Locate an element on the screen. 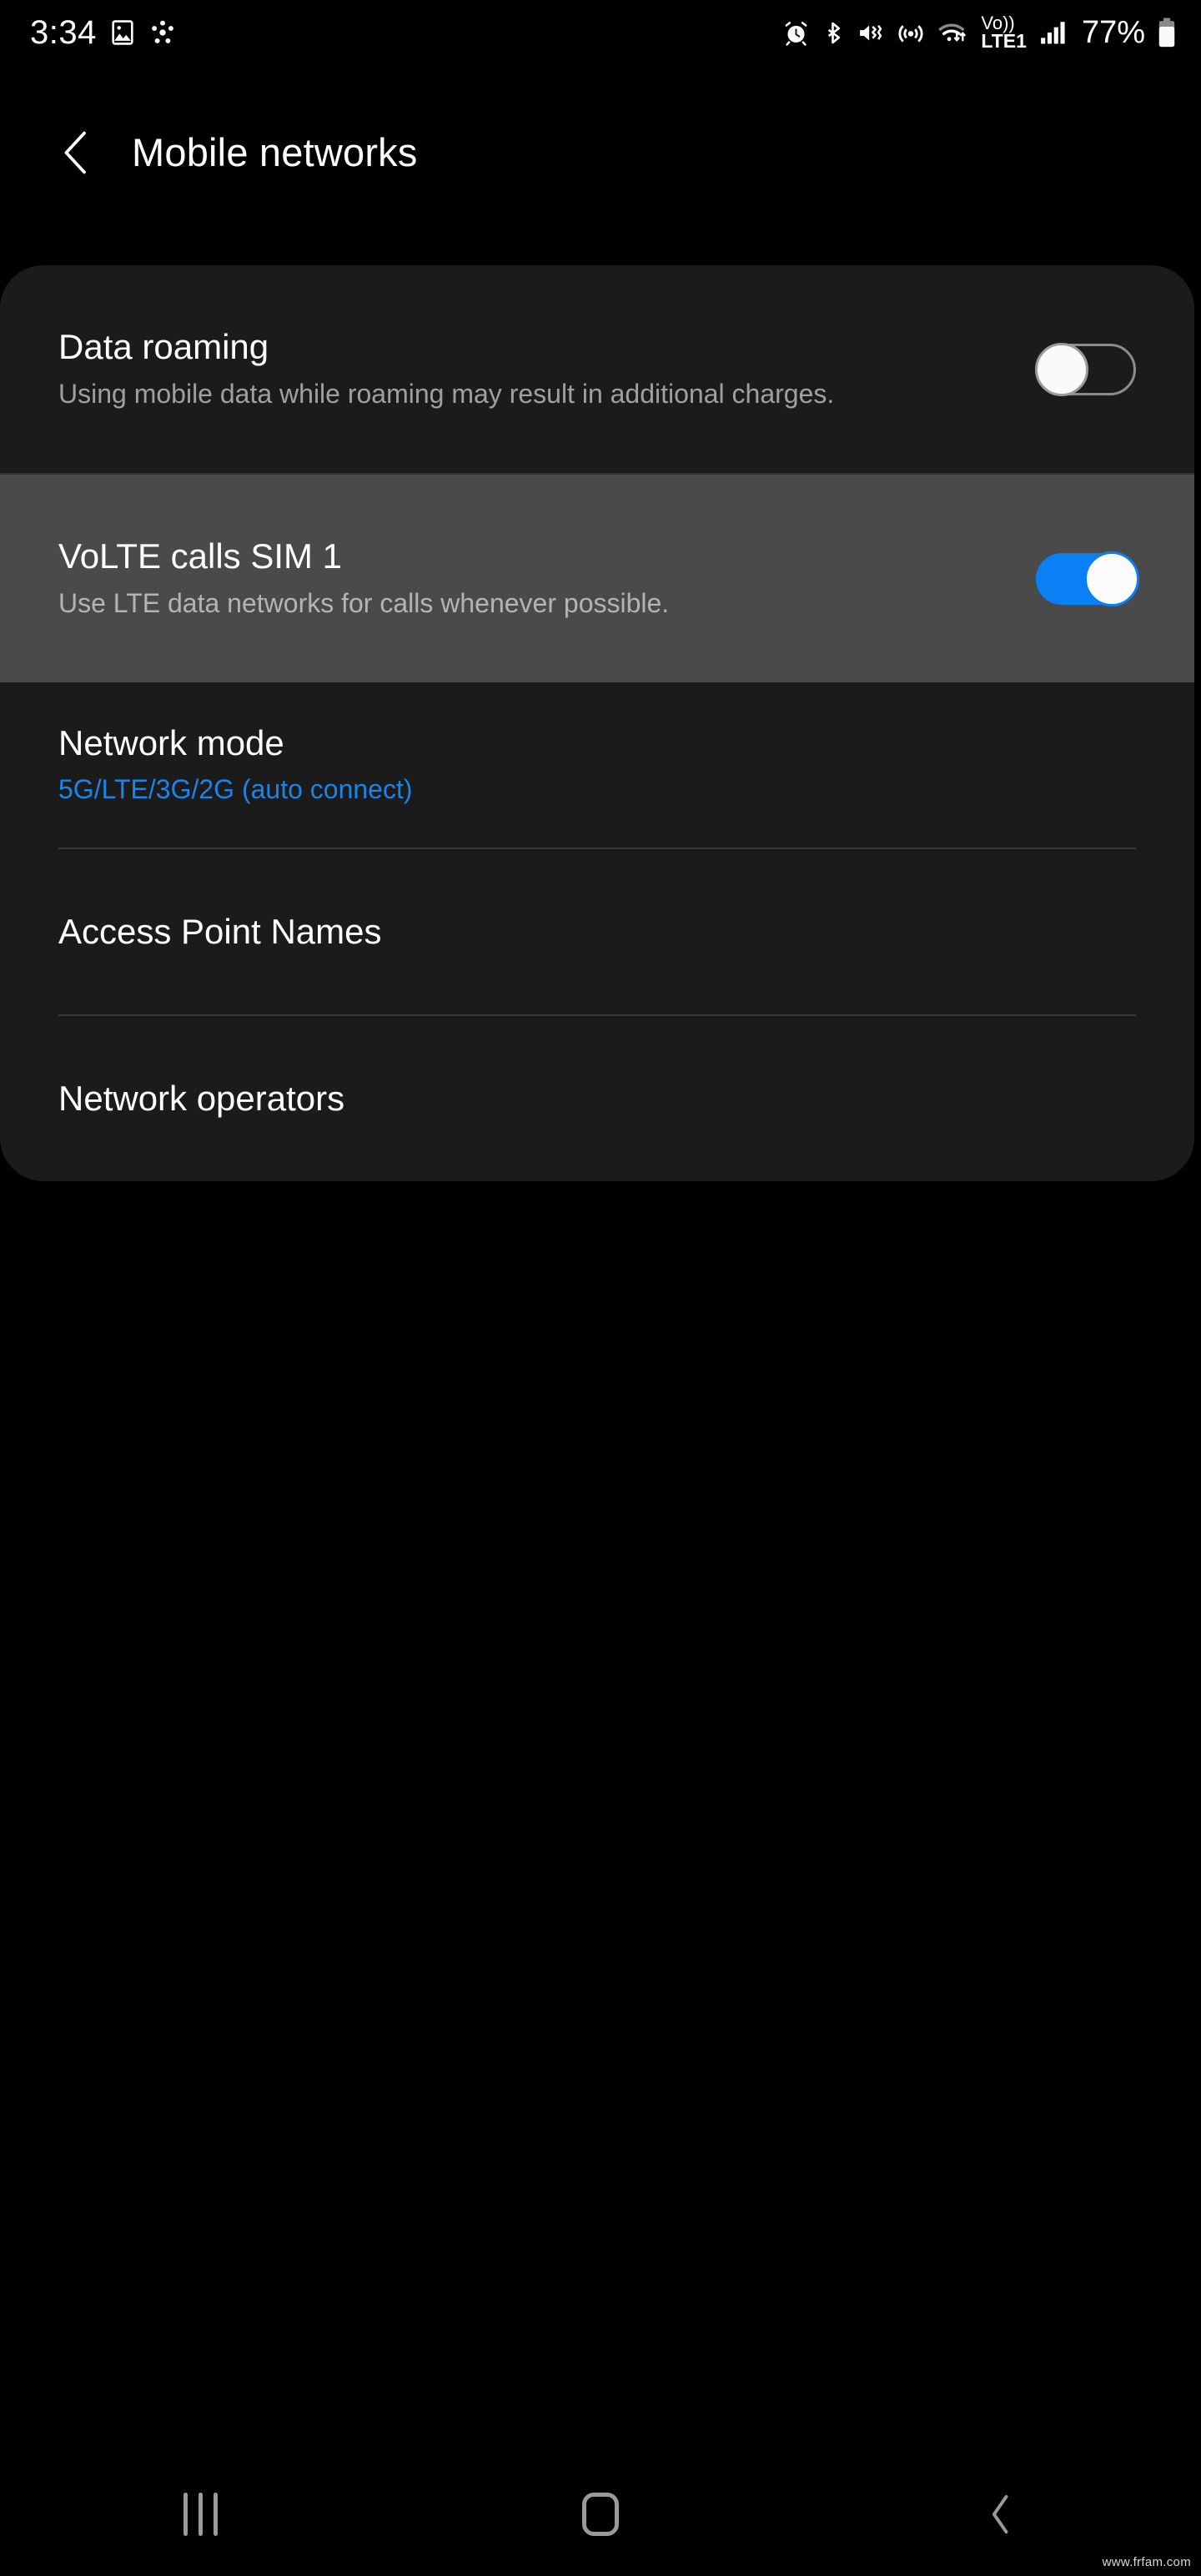 This screenshot has width=1201, height=2576. bluetooth-icon is located at coordinates (835, 32).